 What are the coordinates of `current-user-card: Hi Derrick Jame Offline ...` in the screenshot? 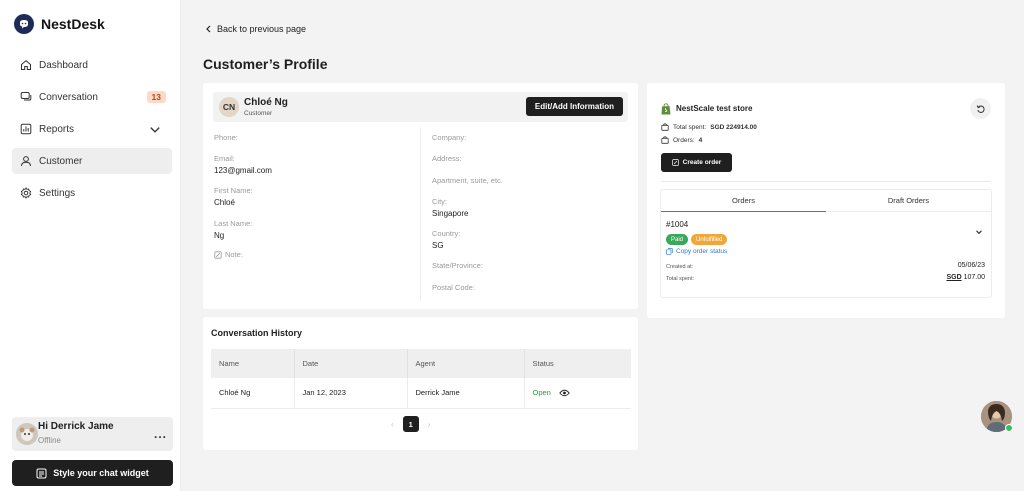 It's located at (92, 434).